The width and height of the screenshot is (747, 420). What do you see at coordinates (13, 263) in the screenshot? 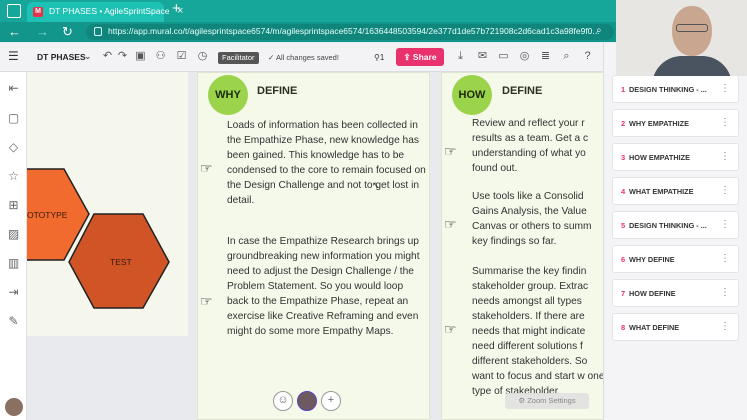
I see `library-icon: ▥` at bounding box center [13, 263].